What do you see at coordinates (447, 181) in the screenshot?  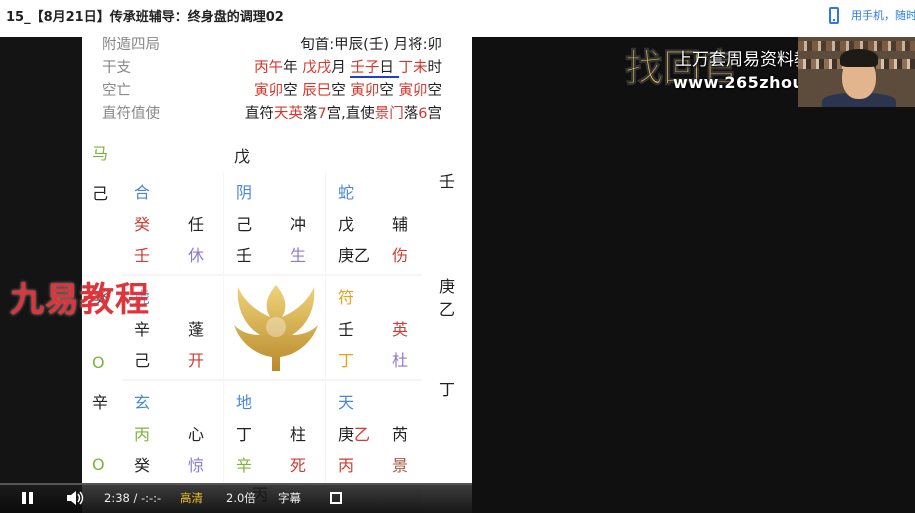 I see `board-outer-right-top: 壬` at bounding box center [447, 181].